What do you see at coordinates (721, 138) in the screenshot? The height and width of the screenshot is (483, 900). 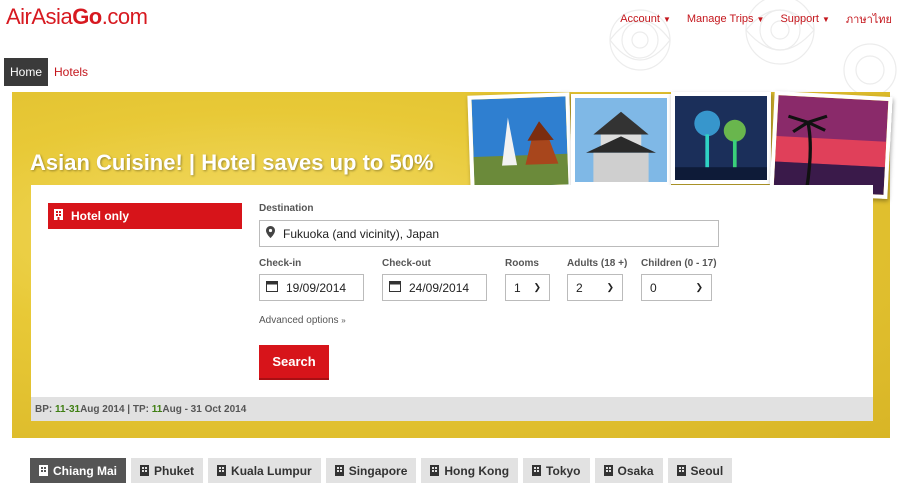 I see `gardens-night-photo` at bounding box center [721, 138].